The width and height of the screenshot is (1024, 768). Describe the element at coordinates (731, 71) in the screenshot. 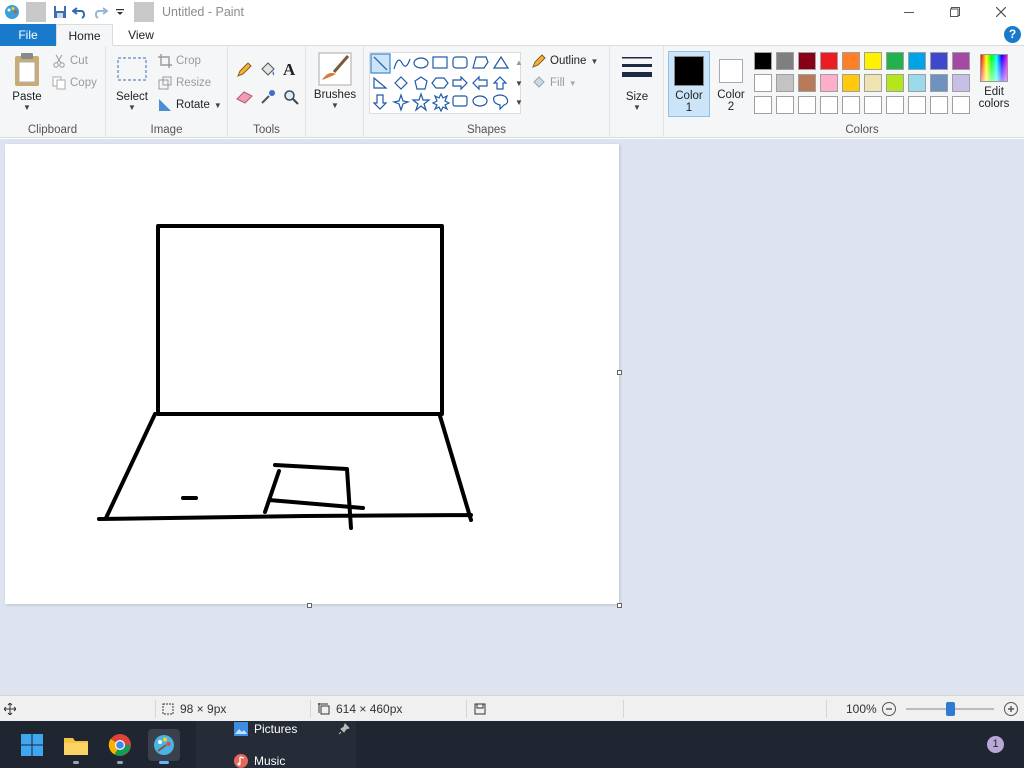

I see `color2-swatch` at that location.